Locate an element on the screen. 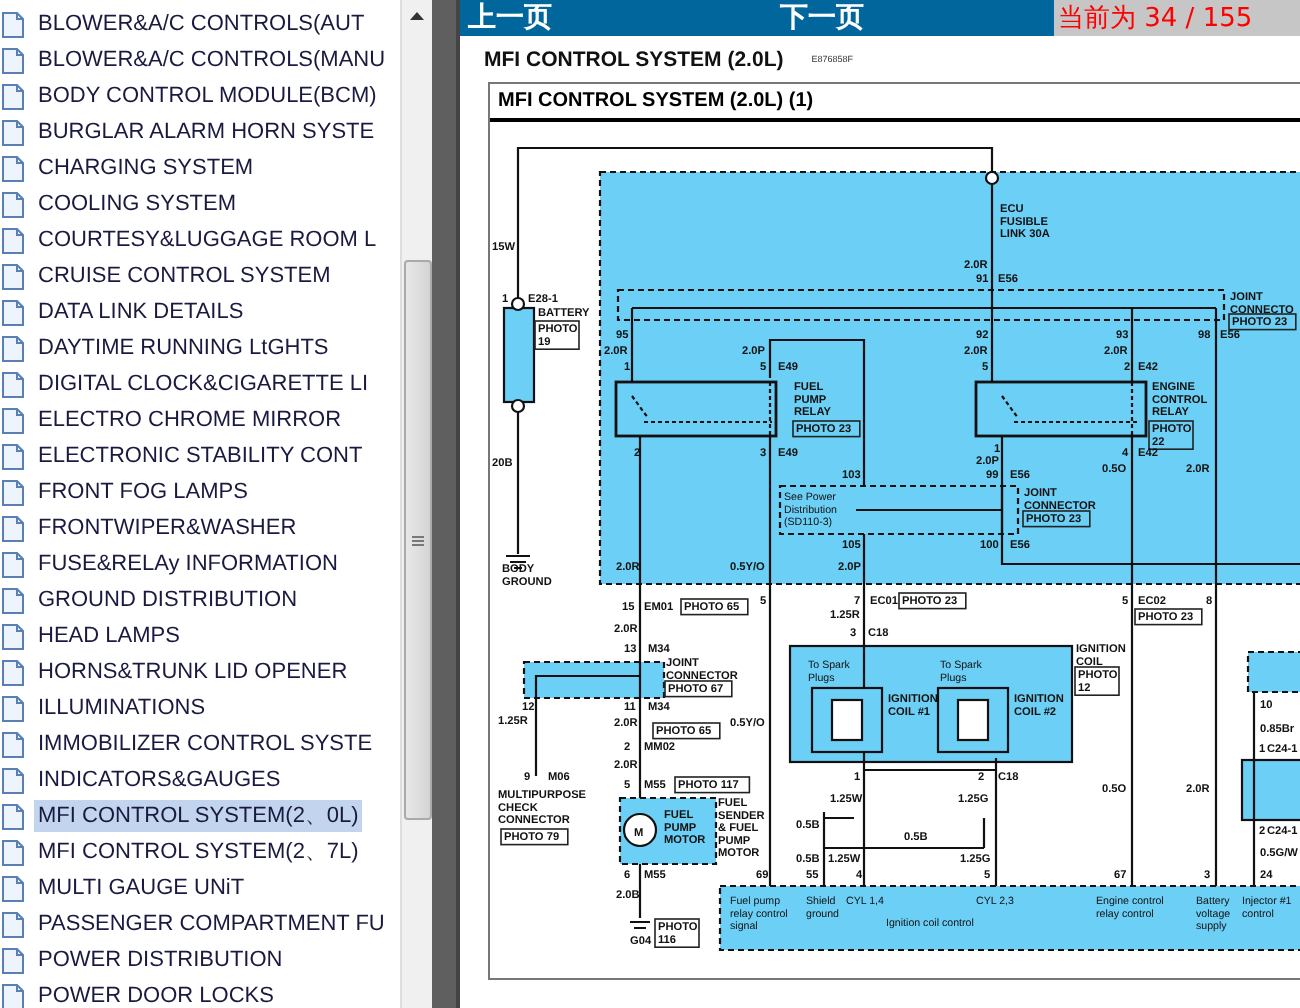 The image size is (1300, 1008). sidebar-item: MULTI GAUGE UNiT is located at coordinates (141, 888).